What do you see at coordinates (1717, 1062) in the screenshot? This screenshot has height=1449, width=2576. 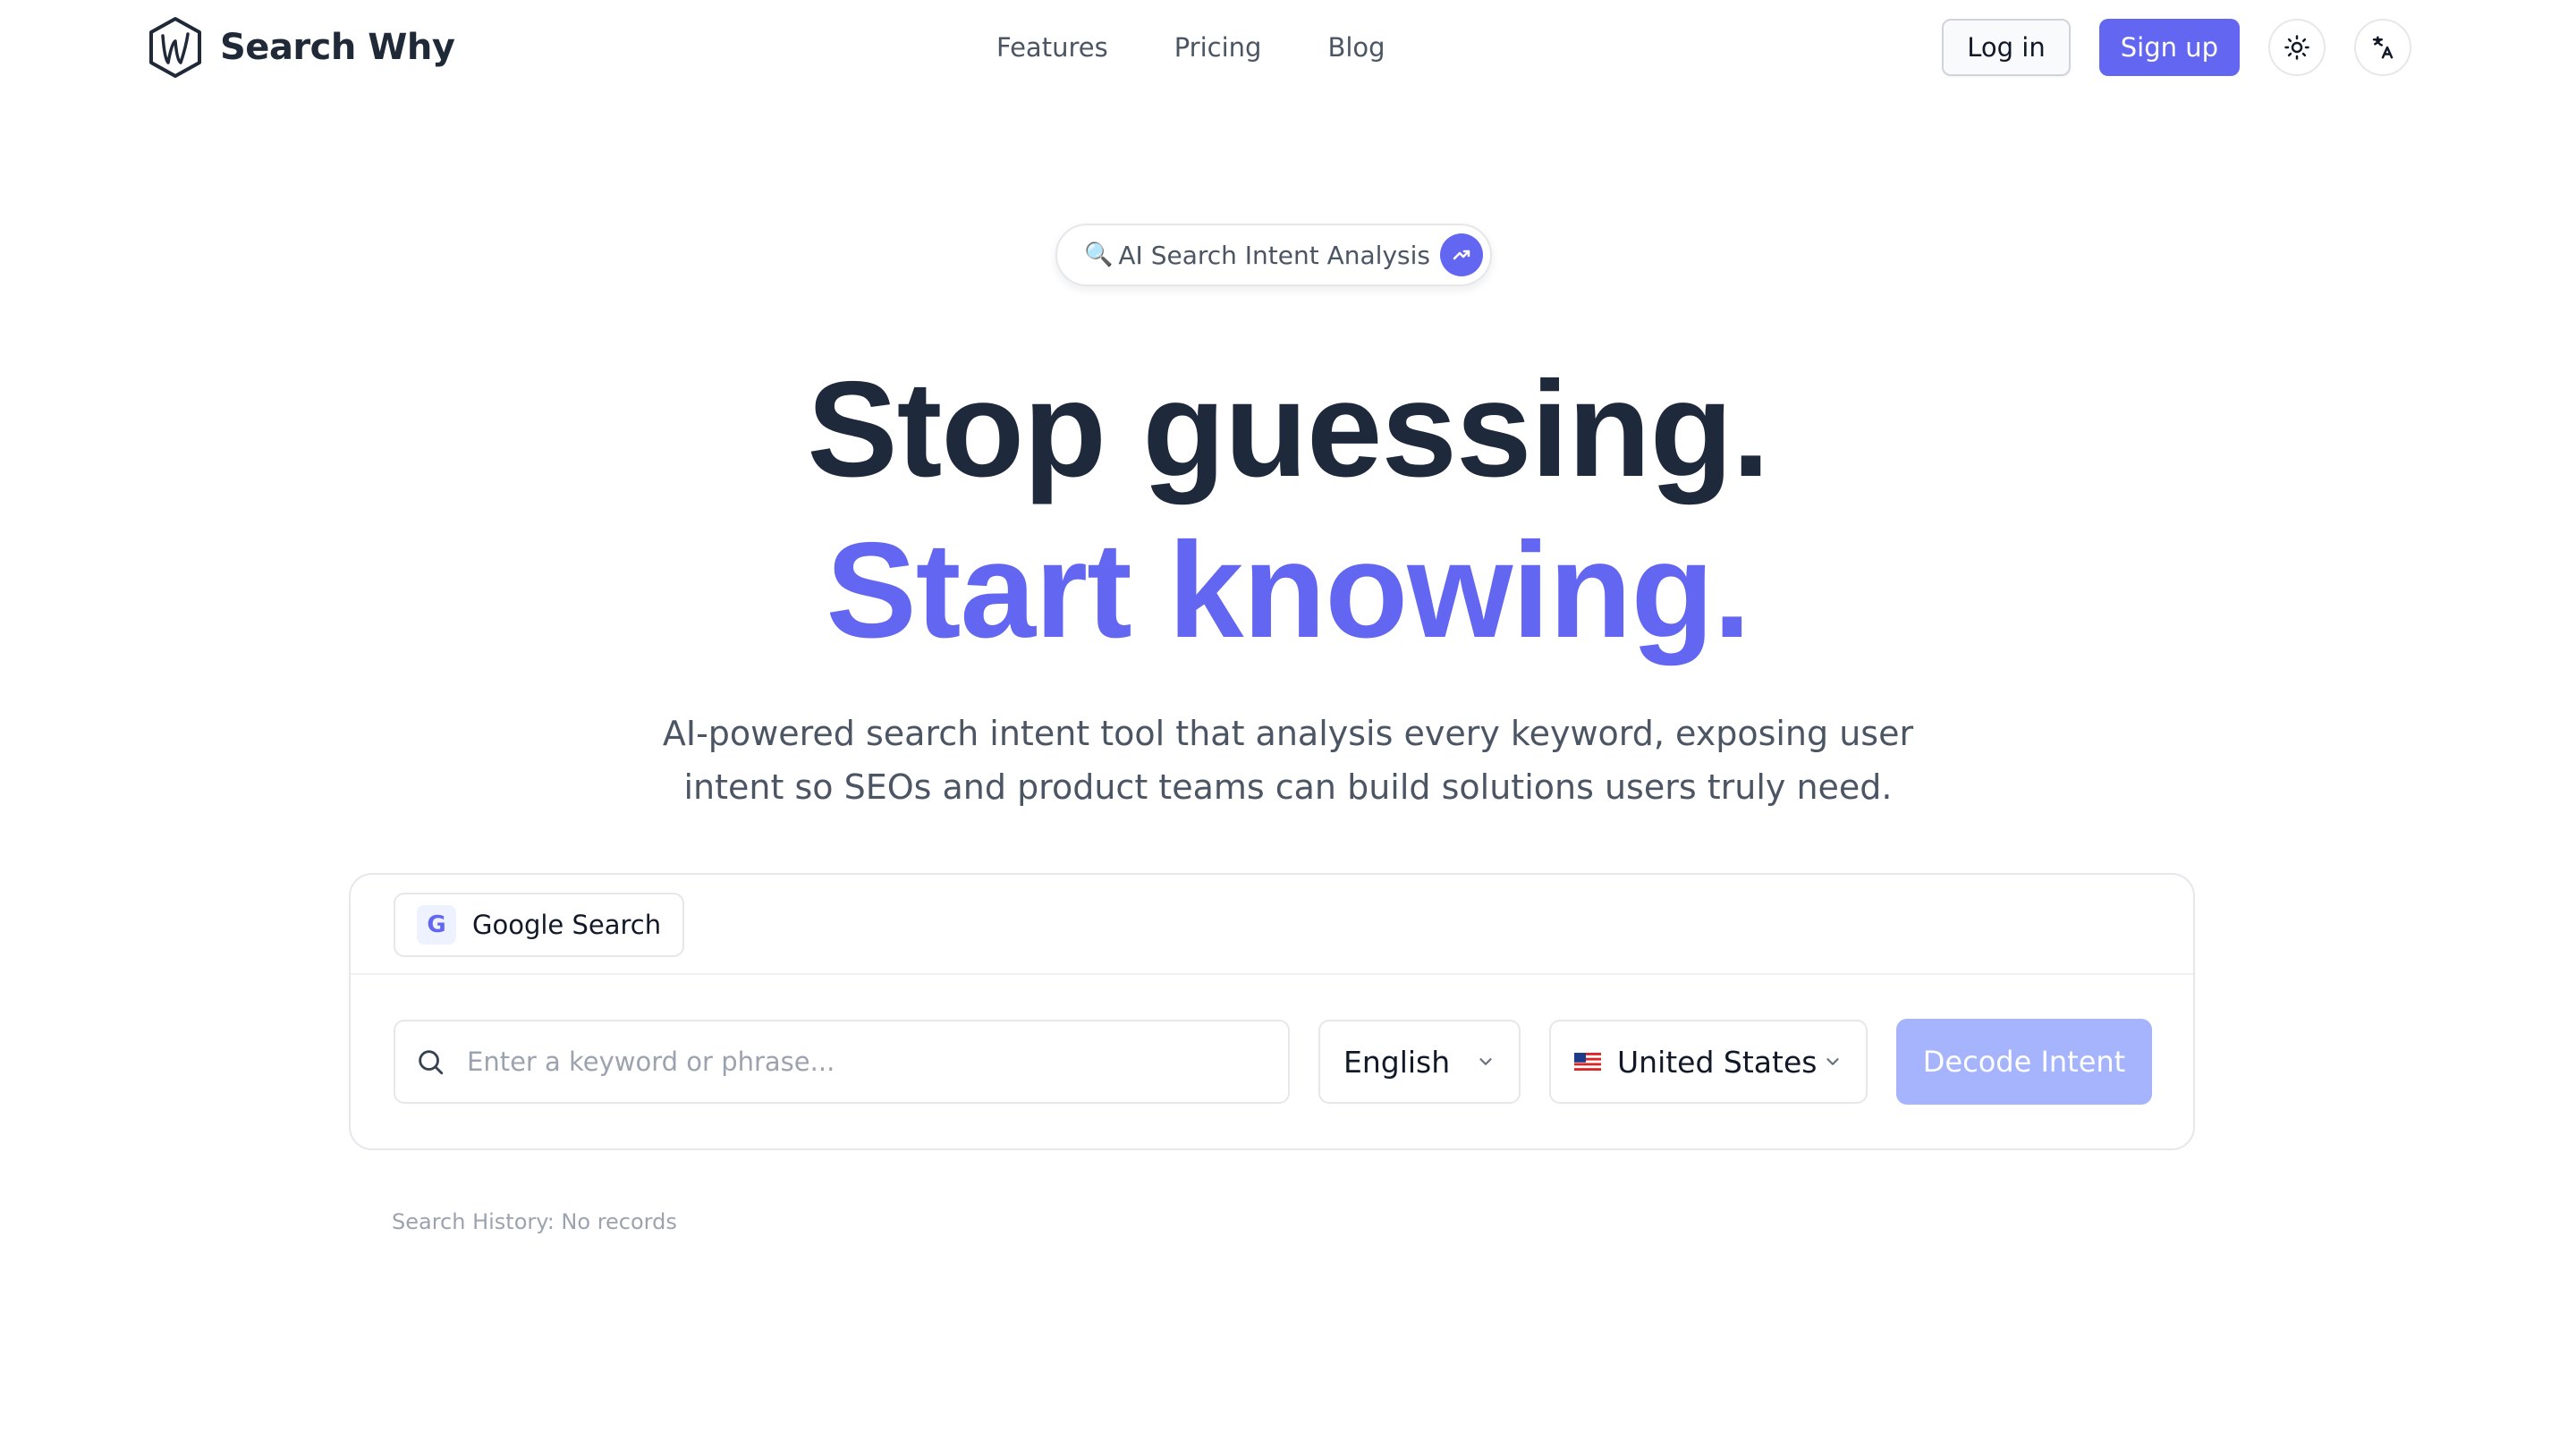 I see `country-select-value: United States` at bounding box center [1717, 1062].